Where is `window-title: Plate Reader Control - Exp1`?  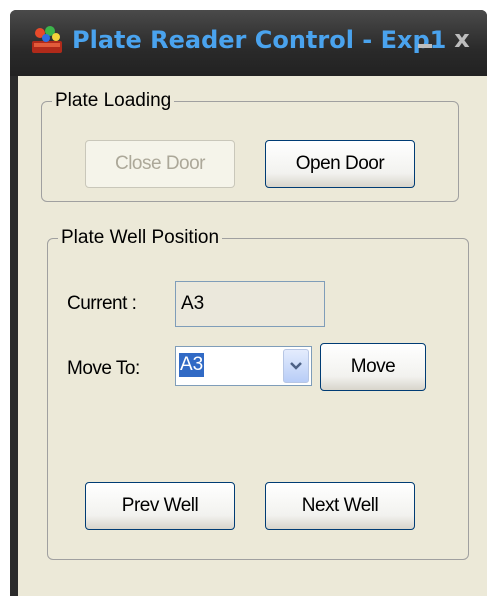 window-title: Plate Reader Control - Exp1 is located at coordinates (259, 40).